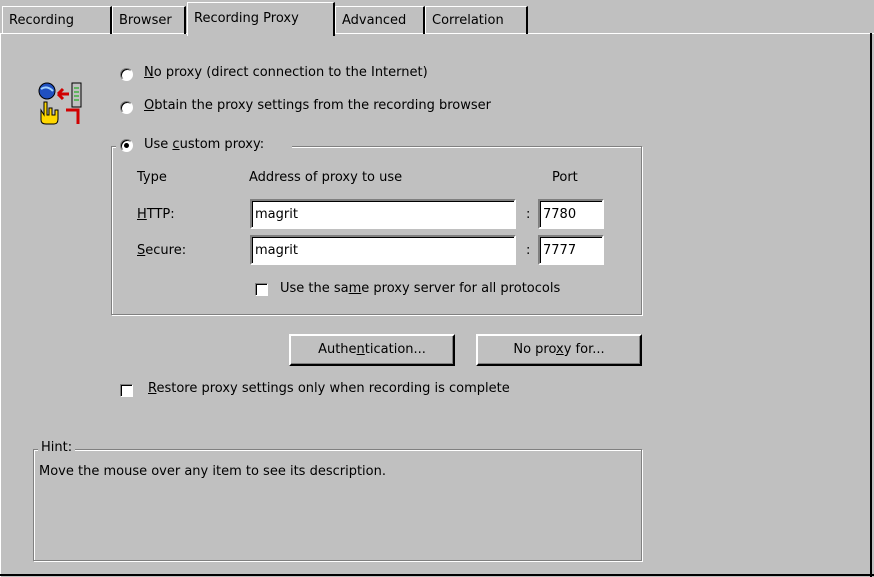 This screenshot has width=874, height=577. What do you see at coordinates (383, 250) in the screenshot?
I see `secure-address-input: magrit` at bounding box center [383, 250].